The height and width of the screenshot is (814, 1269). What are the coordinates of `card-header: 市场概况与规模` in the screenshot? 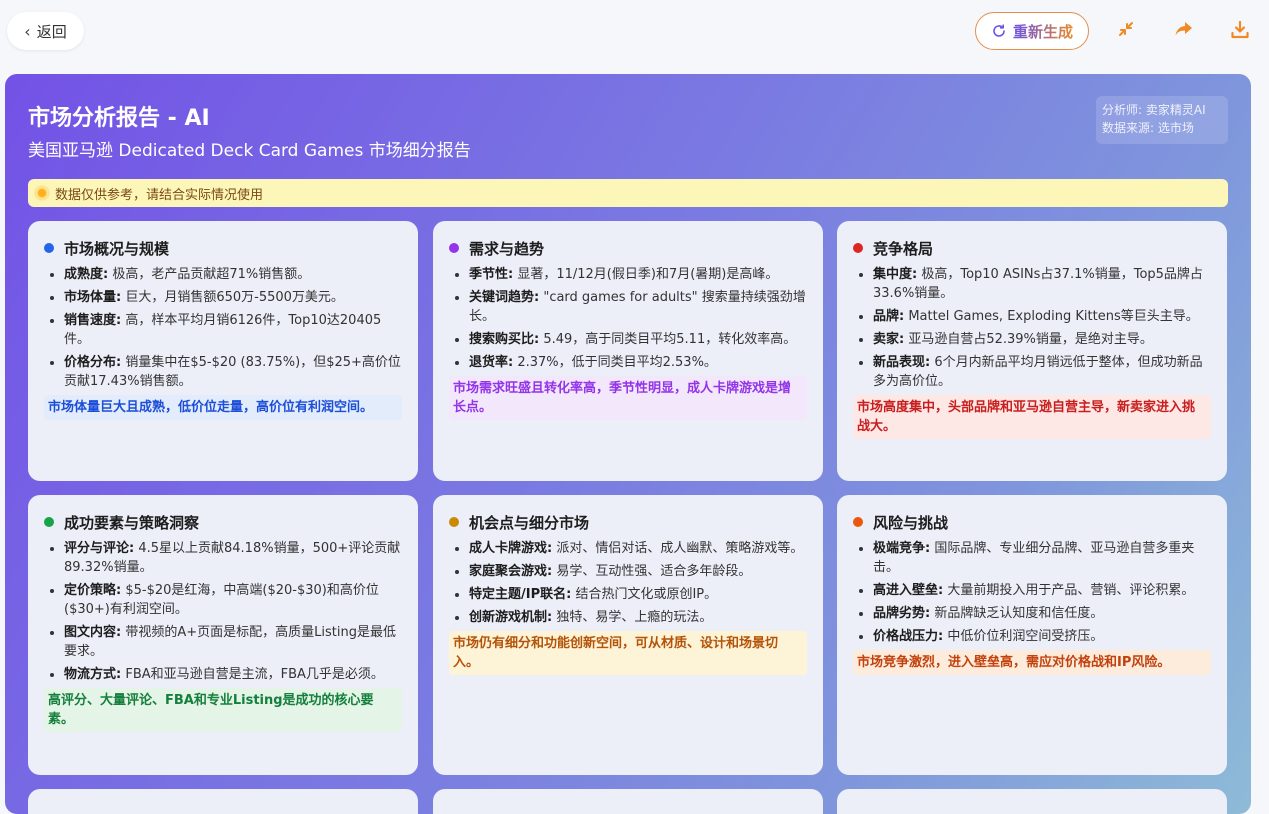 It's located at (223, 248).